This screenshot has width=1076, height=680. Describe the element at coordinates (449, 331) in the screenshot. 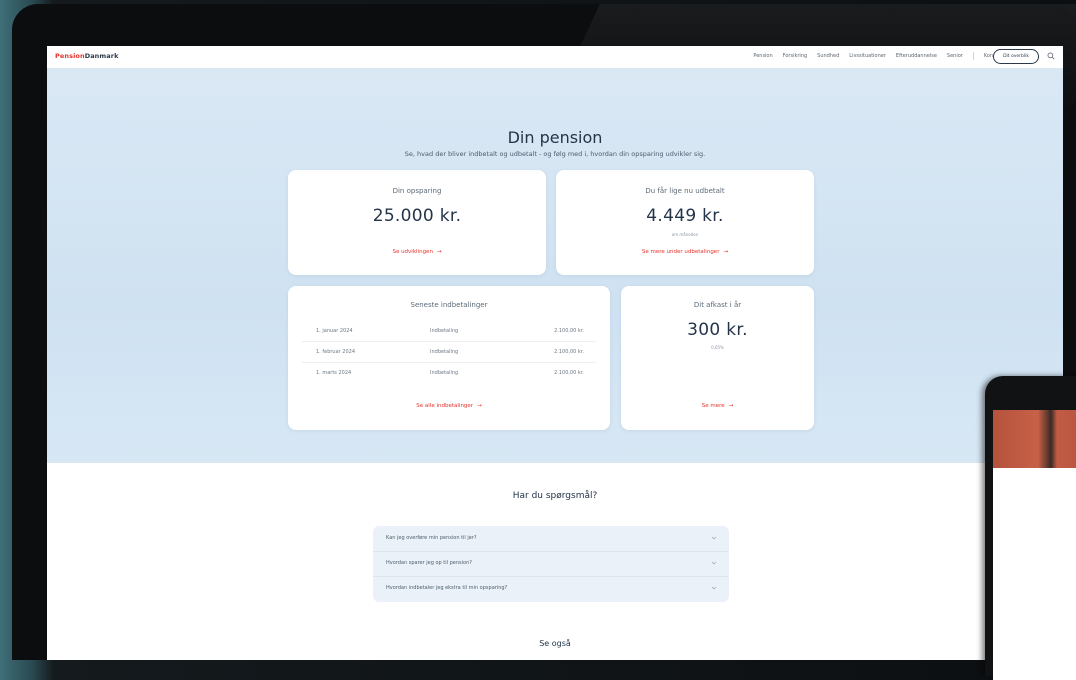

I see `table-row: 1. januar 2024 Indbetaling 2.100,00 kr.` at that location.